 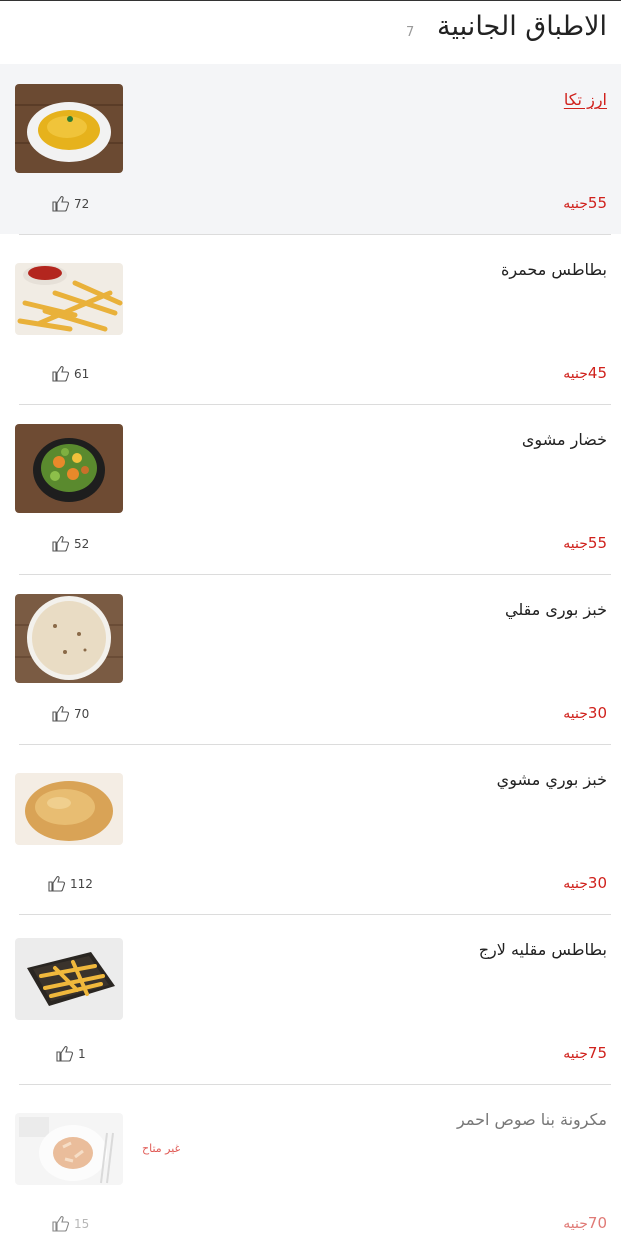 I want to click on section-title: الاطباق الجانبية, so click(x=522, y=26).